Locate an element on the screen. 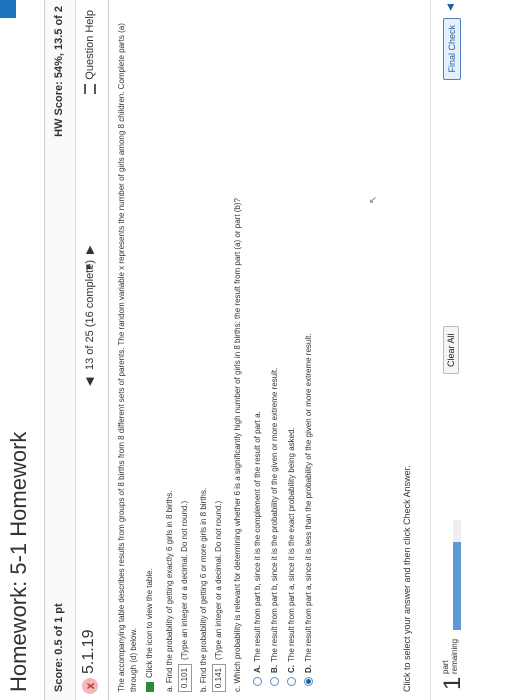  previous-question-button: ◀ is located at coordinates (89, 382).